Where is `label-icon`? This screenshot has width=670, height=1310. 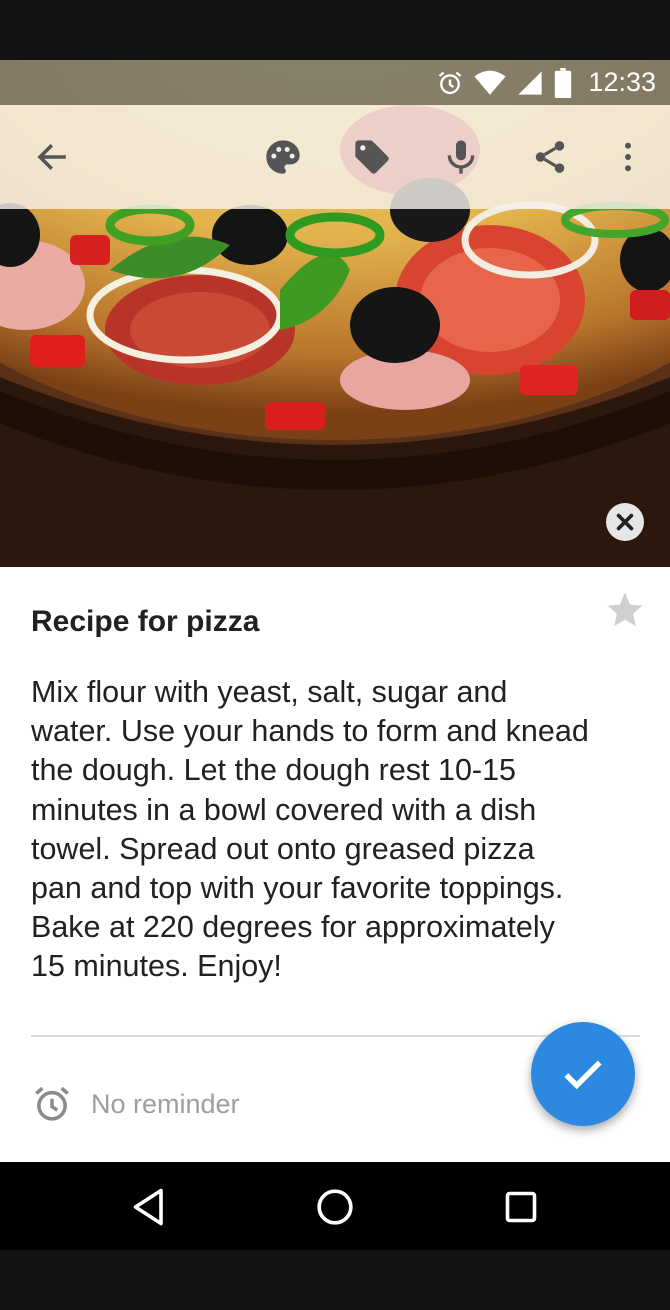
label-icon is located at coordinates (372, 157).